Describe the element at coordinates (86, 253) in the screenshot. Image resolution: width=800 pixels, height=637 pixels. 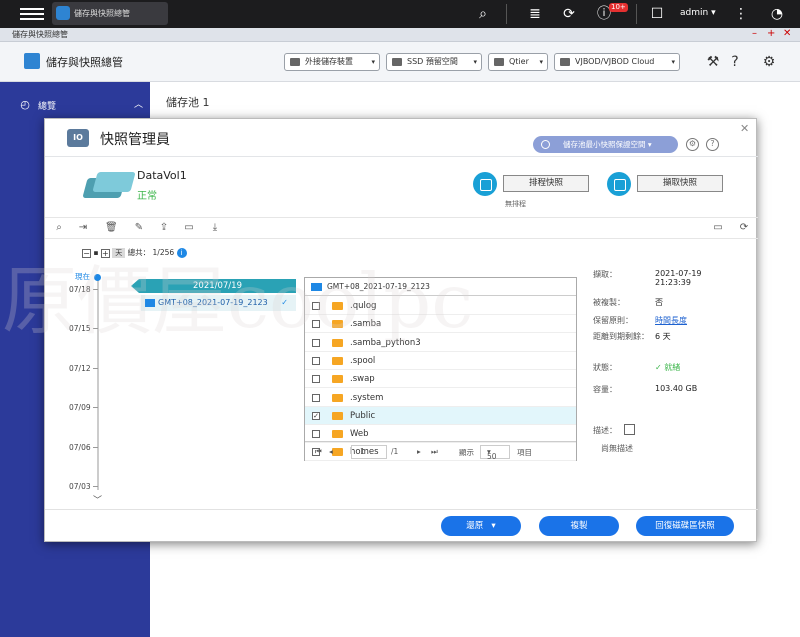
I see `collapse-button: −` at that location.